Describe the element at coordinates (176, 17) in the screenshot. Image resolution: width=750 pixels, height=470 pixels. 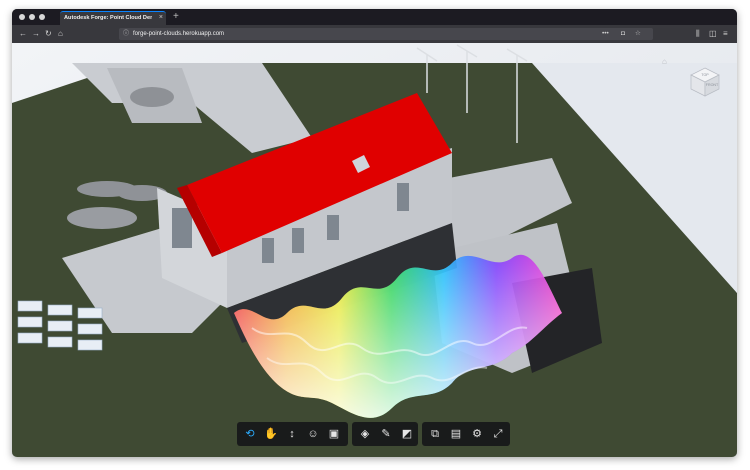
I see `new-tab-button: +` at that location.